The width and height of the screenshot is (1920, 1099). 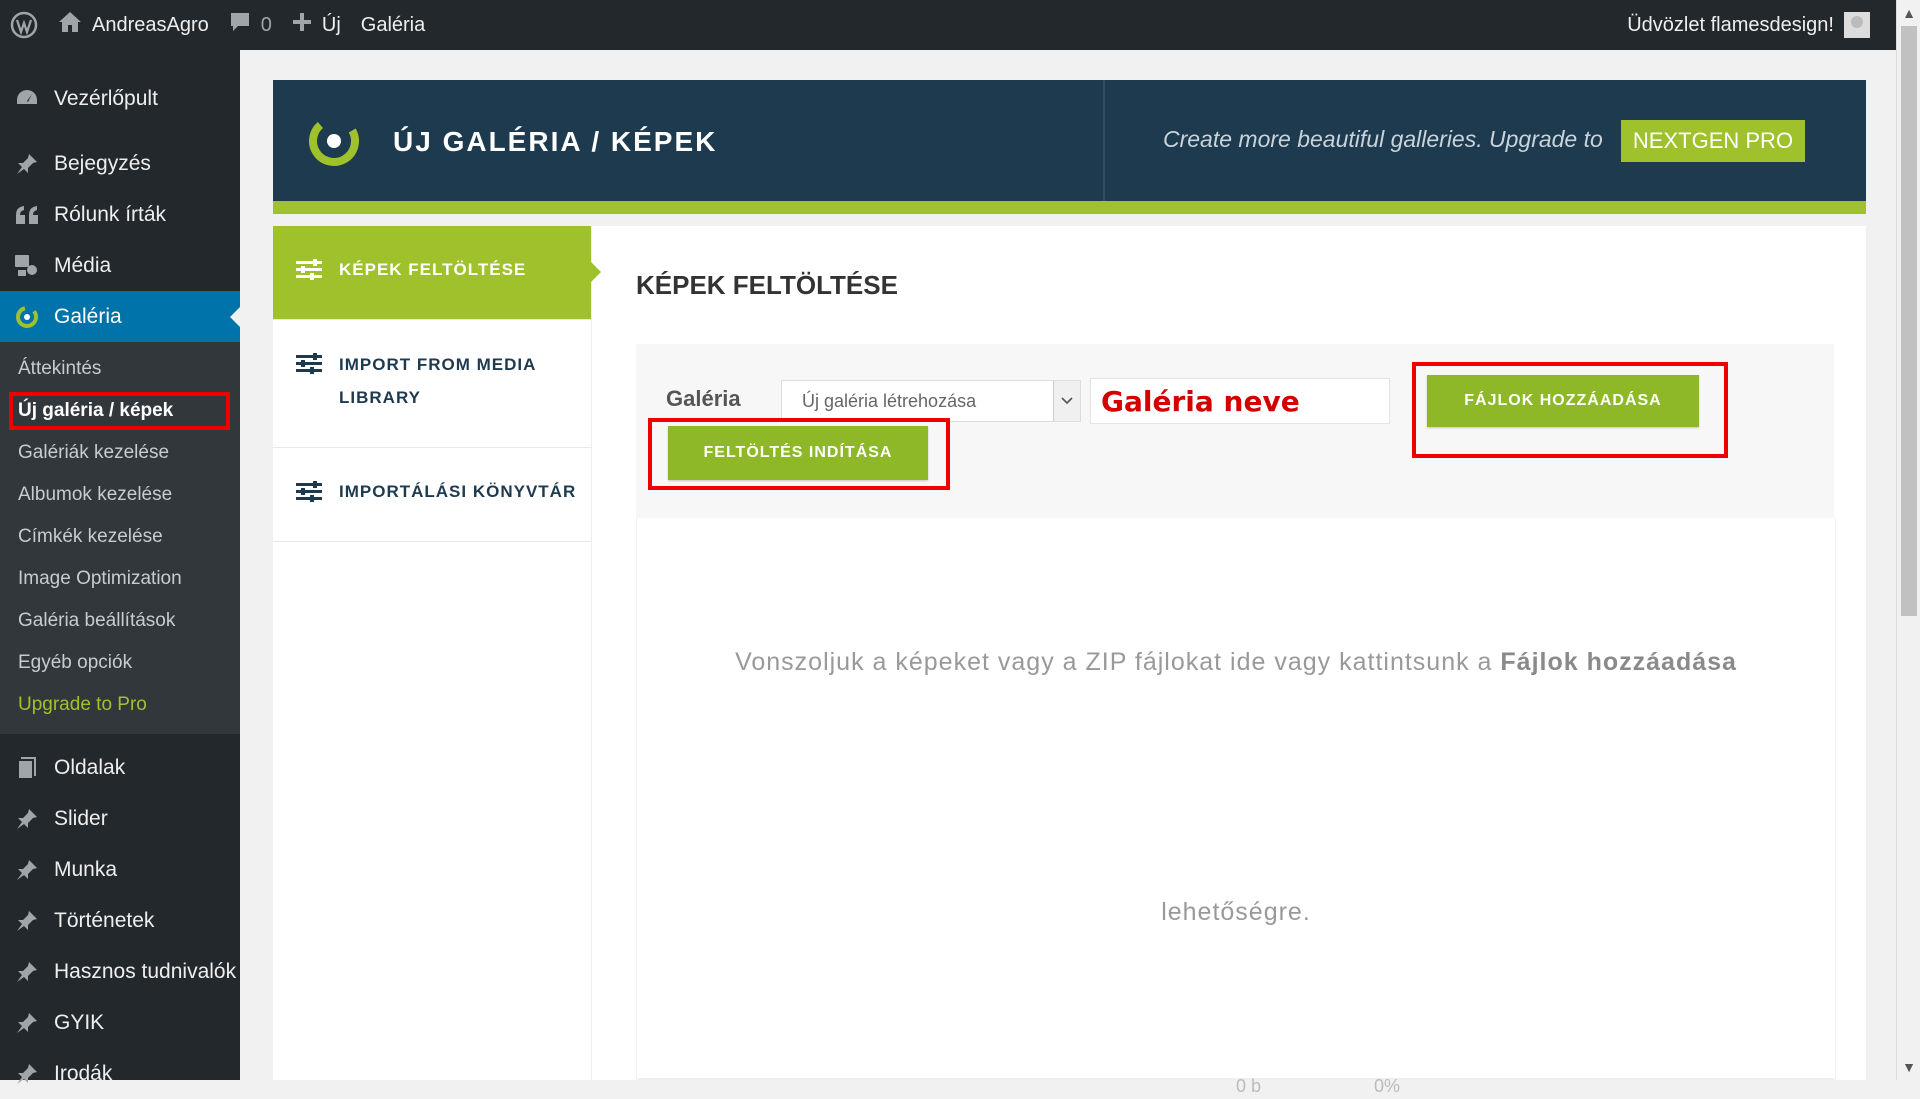 I want to click on upload-percent: 0%, so click(x=1387, y=1086).